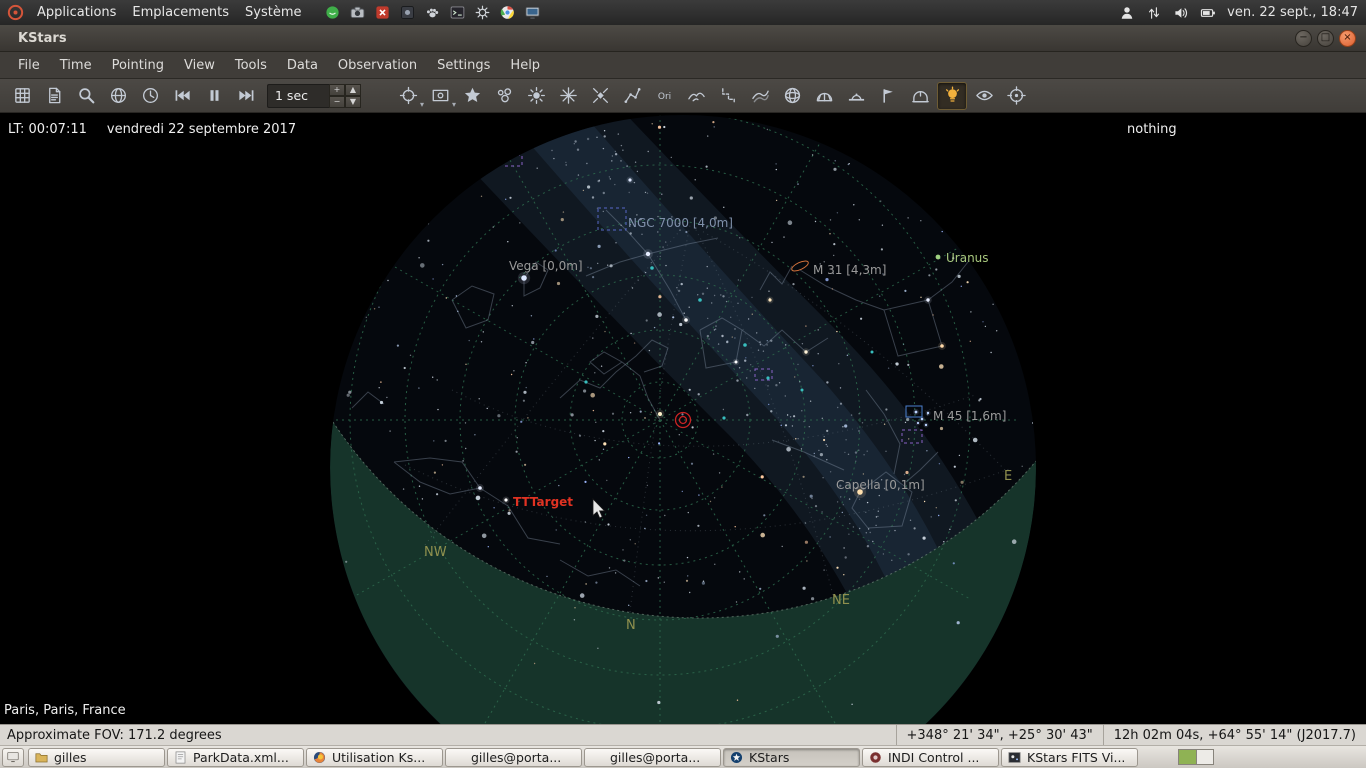 This screenshot has height=768, width=1366. Describe the element at coordinates (152, 129) in the screenshot. I see `time-infobox: LT: 00:07:11 vendredi 22 septembre 2017` at that location.